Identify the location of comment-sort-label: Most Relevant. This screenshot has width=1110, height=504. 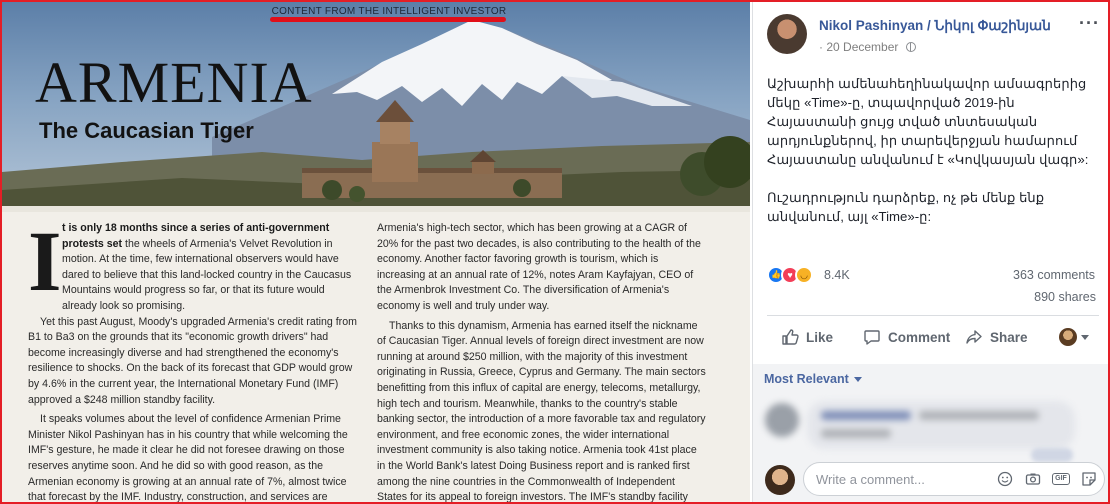
(806, 379).